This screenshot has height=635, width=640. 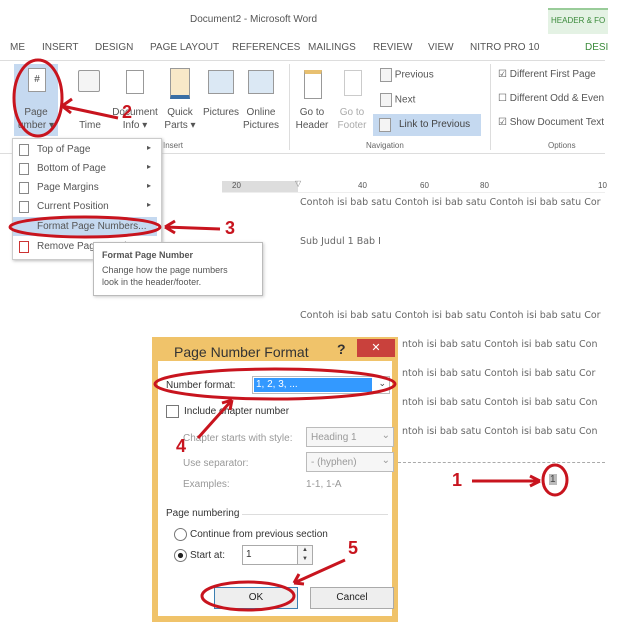 What do you see at coordinates (230, 228) in the screenshot?
I see `annotation-number-3: 3` at bounding box center [230, 228].